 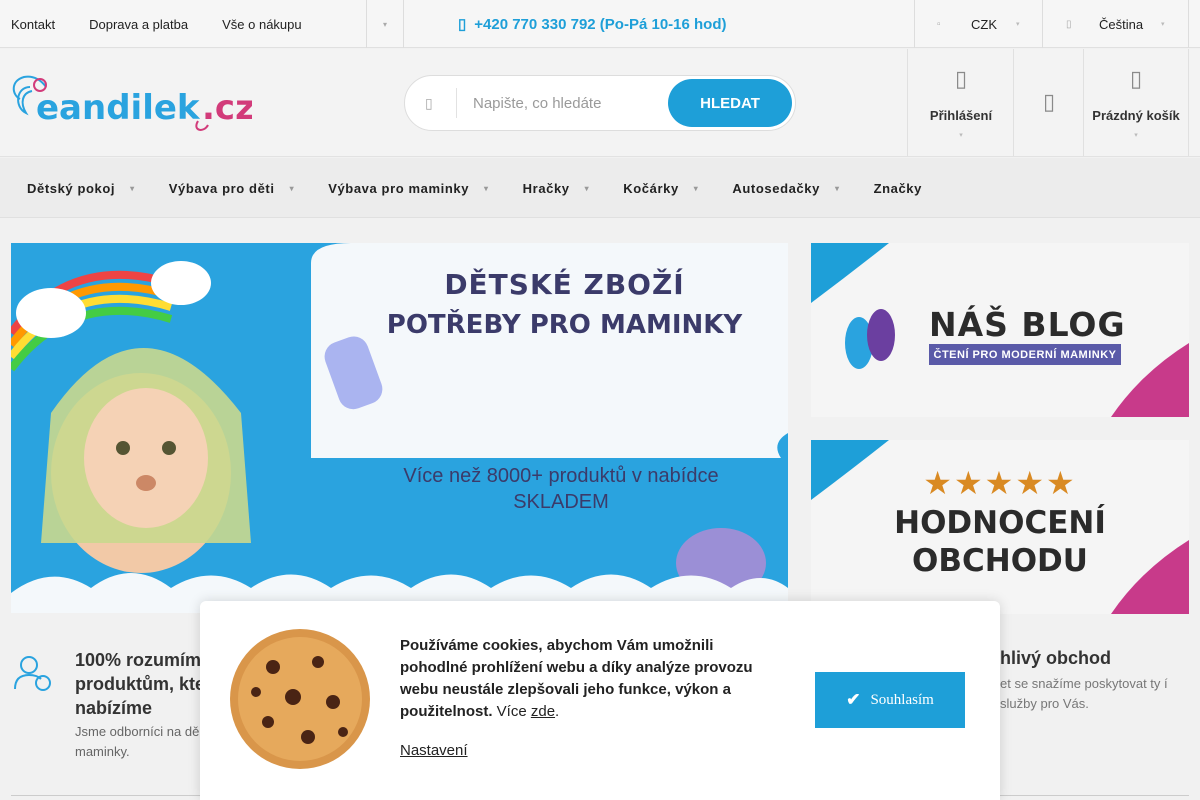 What do you see at coordinates (1051, 658) in the screenshot?
I see `feature-reliable-title: ehlivý obchod` at bounding box center [1051, 658].